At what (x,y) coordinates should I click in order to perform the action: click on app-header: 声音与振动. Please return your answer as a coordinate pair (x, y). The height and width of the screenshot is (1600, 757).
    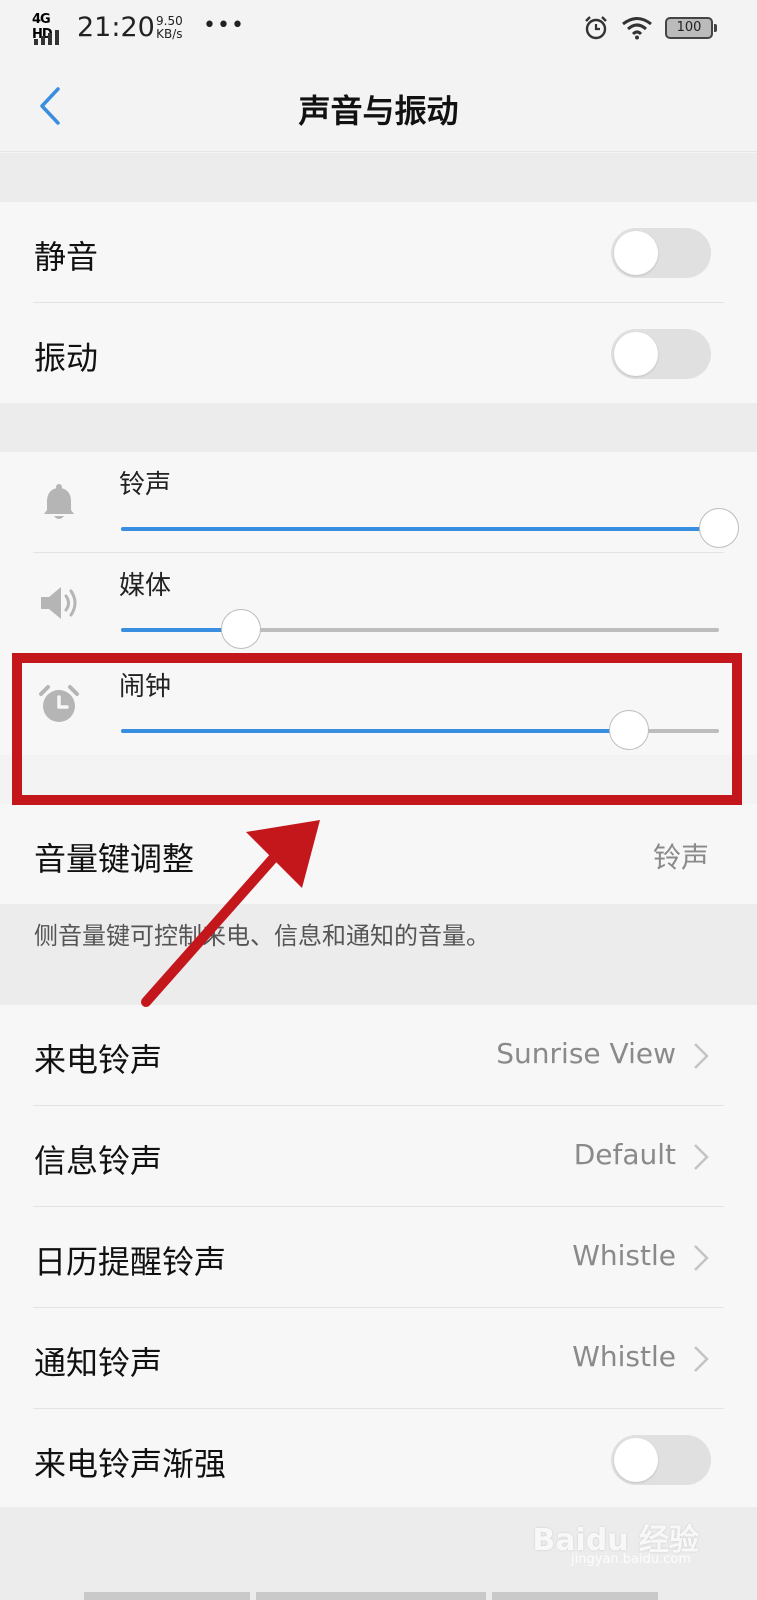
    Looking at the image, I should click on (378, 106).